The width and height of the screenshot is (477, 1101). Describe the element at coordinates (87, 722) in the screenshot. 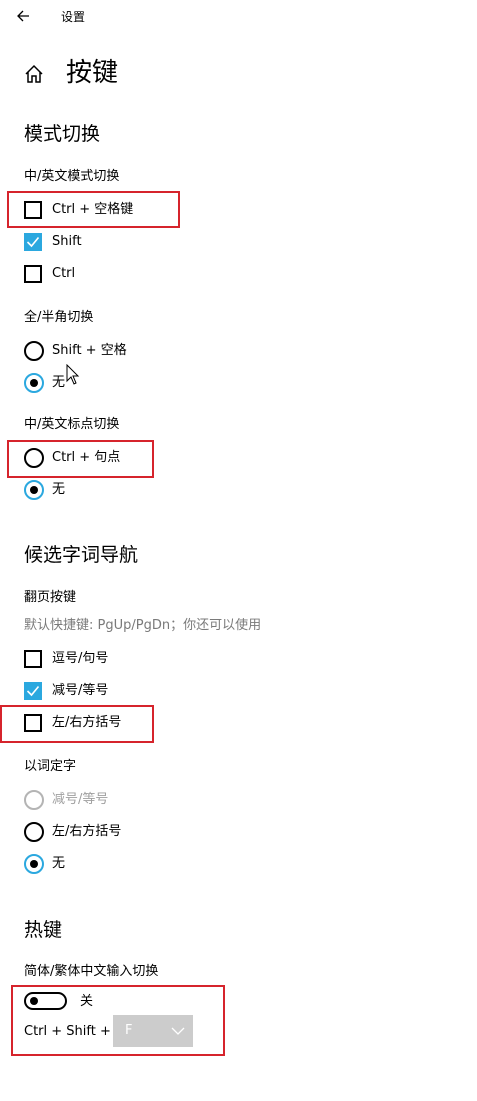

I see `checkbox-label: 左/右方括号` at that location.